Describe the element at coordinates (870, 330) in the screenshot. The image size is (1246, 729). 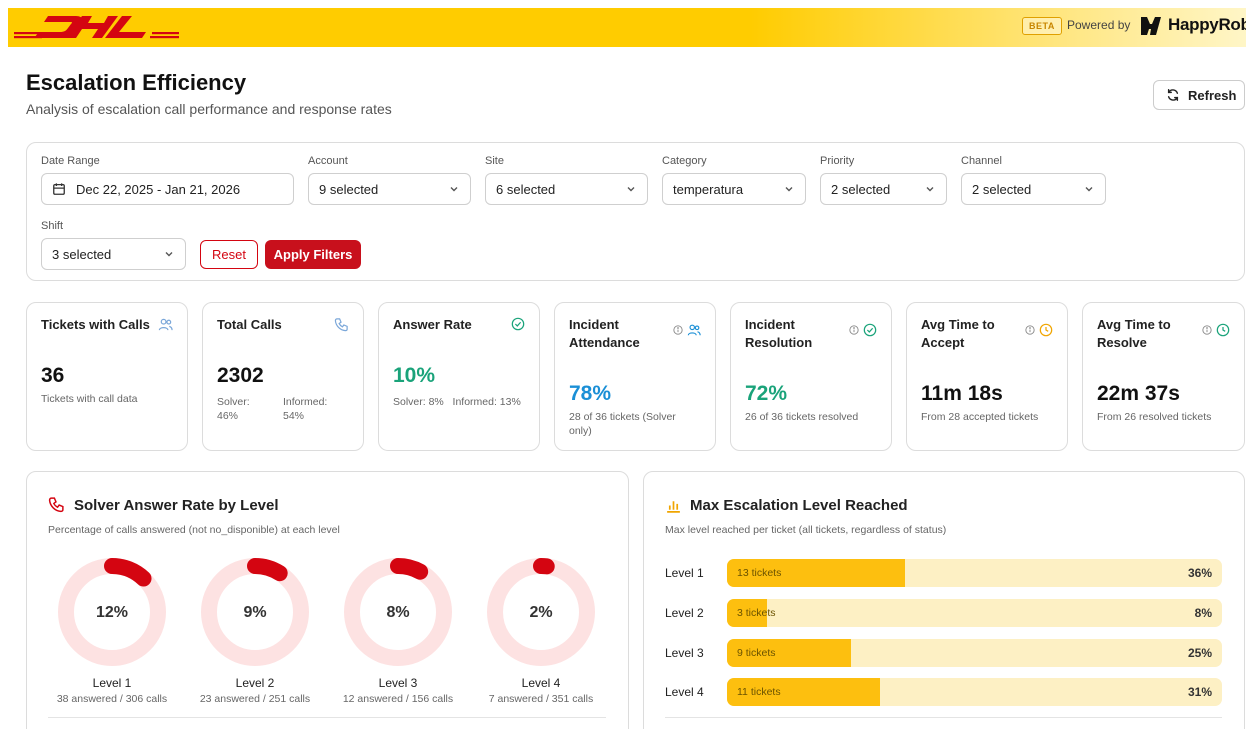
I see `check-circle-icon` at that location.